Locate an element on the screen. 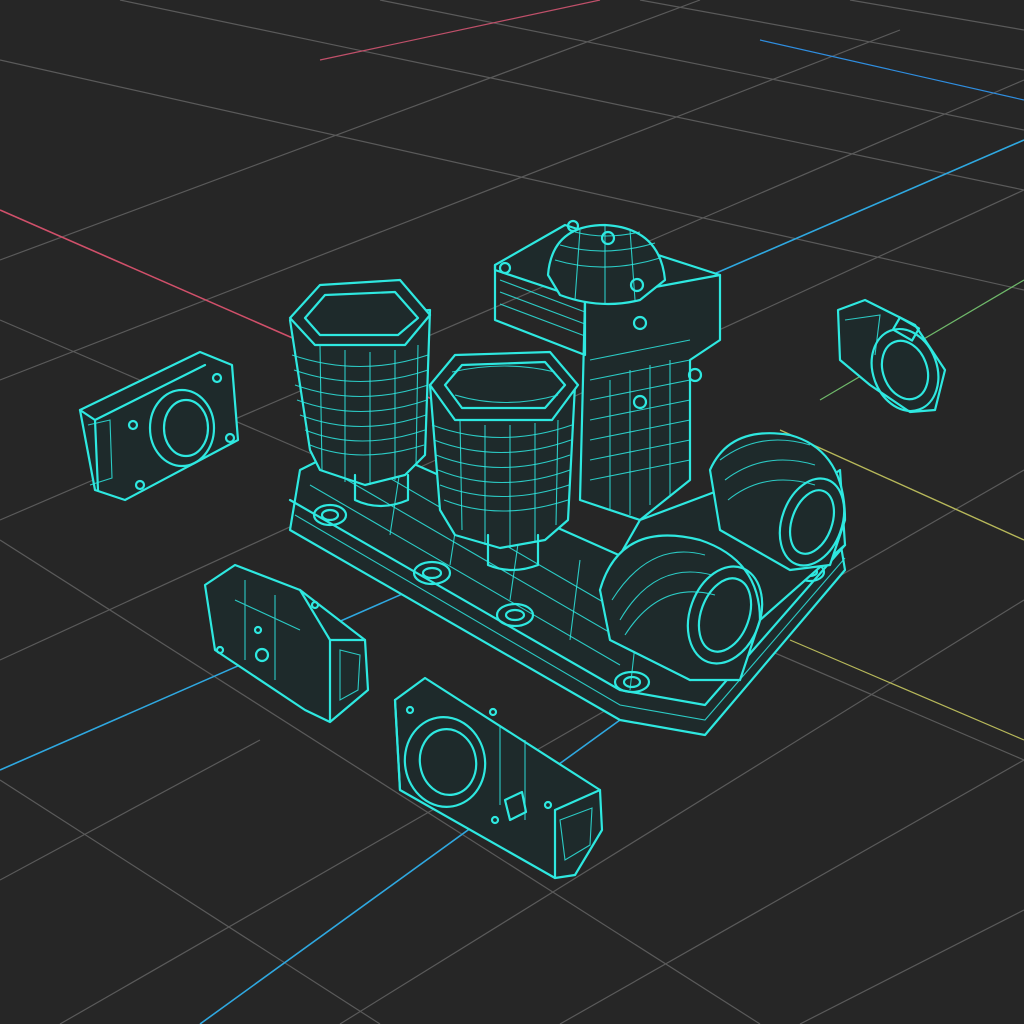  axis-y-line-top is located at coordinates (891, 70).